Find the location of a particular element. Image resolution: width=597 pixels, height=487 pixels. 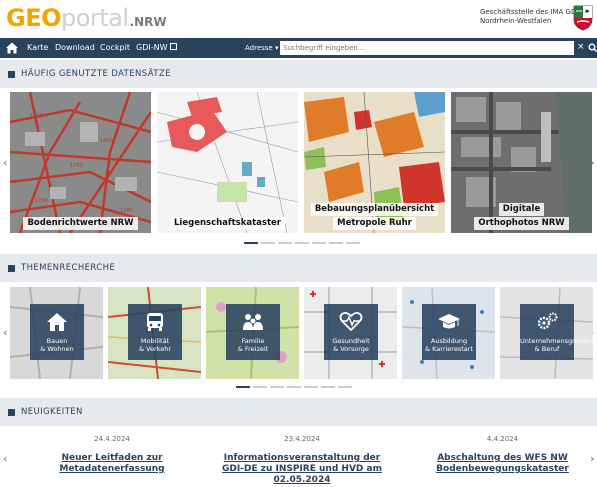

theme-label: Ausbildung & Karrierestart is located at coordinates (449, 345).